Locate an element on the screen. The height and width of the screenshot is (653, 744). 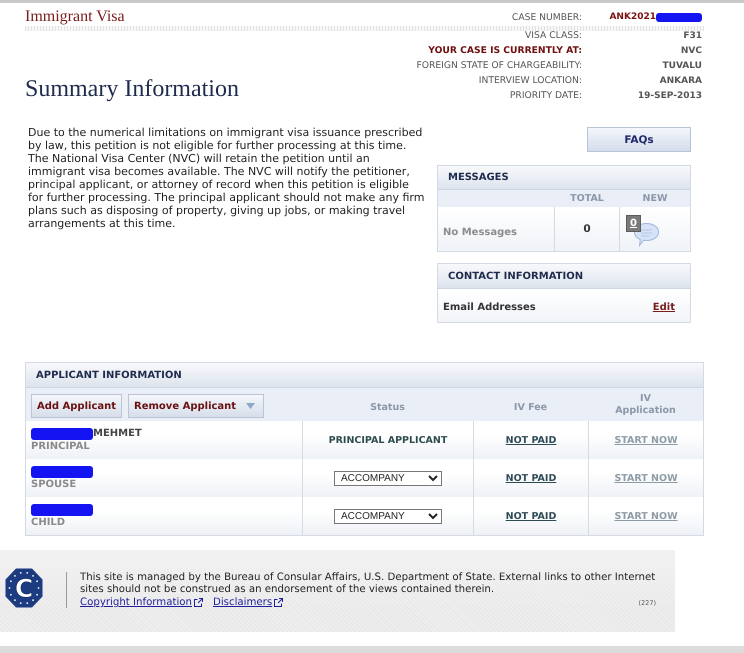
field-label: FOREIGN STATE OF CHARGEABILITY: is located at coordinates (499, 65).